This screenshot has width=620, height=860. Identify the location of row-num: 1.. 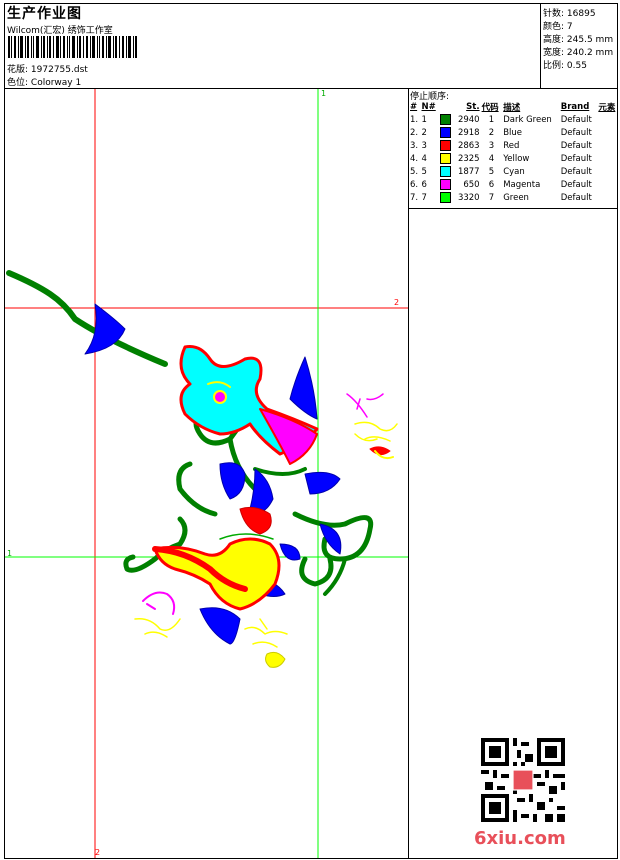
(414, 119).